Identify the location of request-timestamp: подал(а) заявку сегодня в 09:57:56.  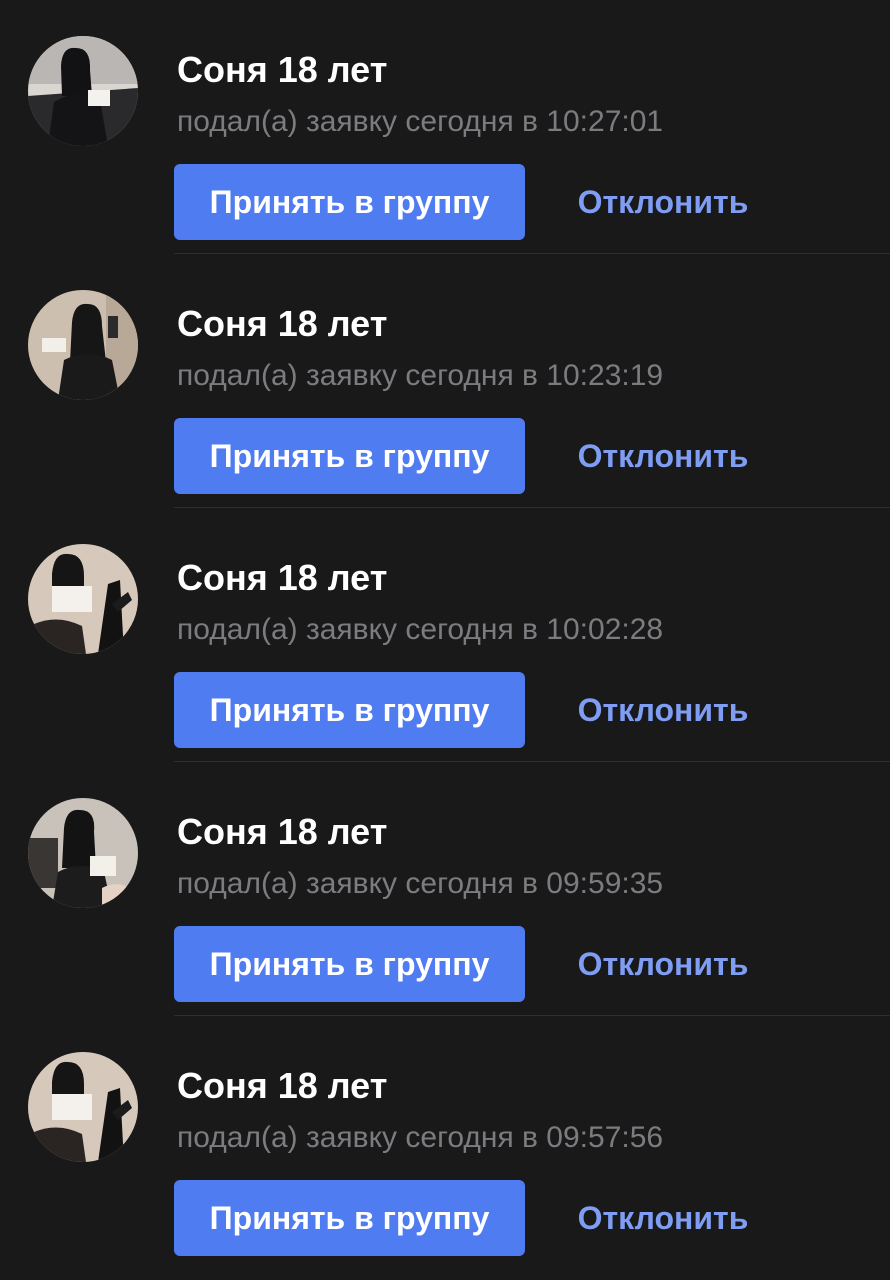
(420, 1137).